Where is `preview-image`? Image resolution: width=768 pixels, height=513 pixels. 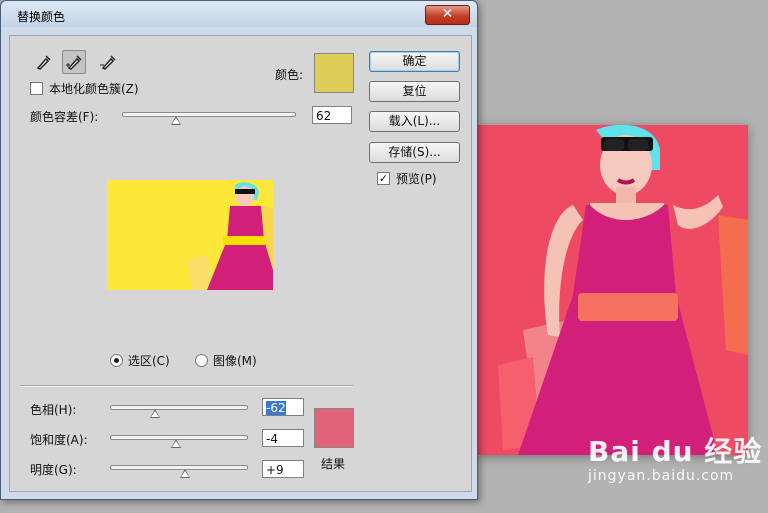
preview-image is located at coordinates (190, 235).